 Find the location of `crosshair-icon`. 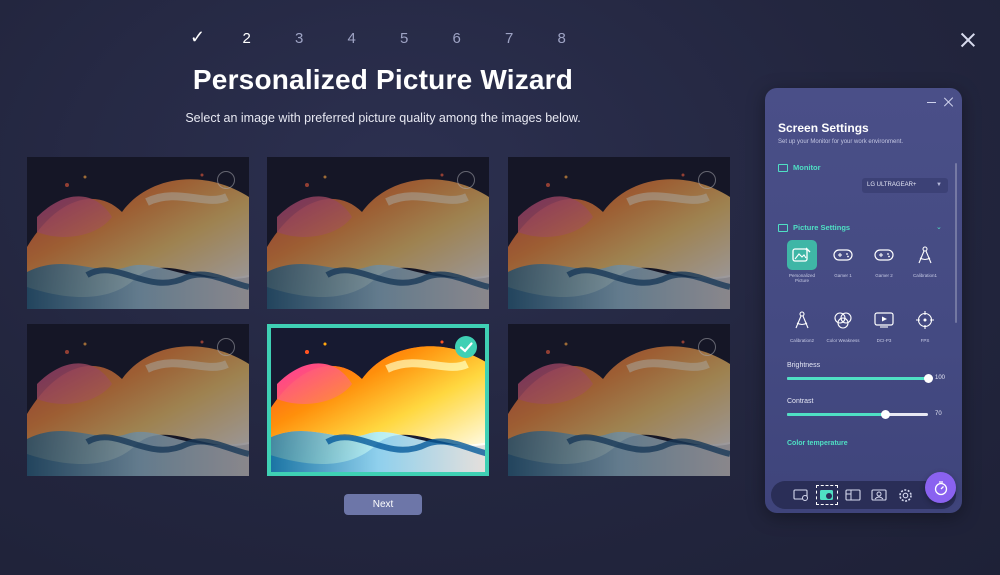

crosshair-icon is located at coordinates (925, 320).